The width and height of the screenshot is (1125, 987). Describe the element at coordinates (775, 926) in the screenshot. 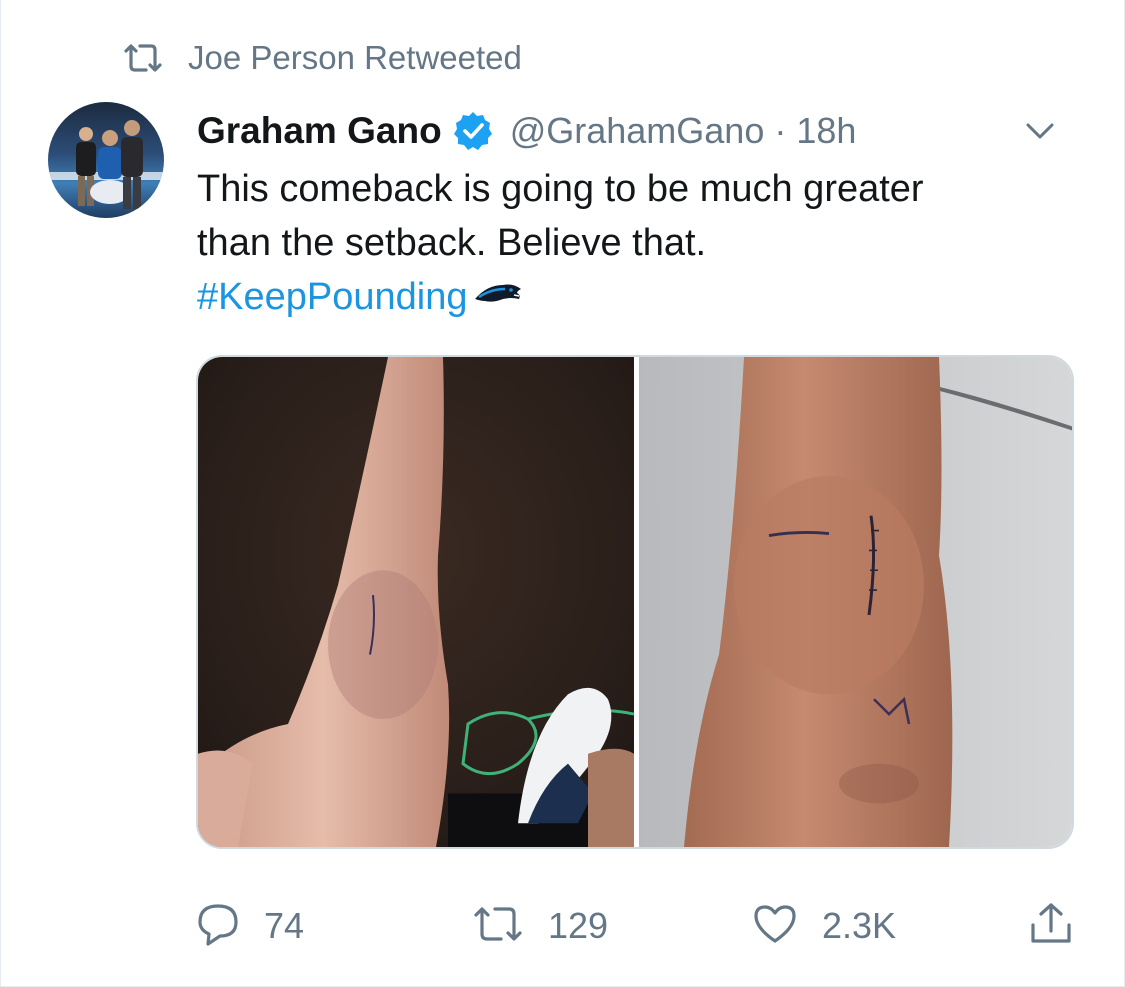

I see `heart-icon` at that location.